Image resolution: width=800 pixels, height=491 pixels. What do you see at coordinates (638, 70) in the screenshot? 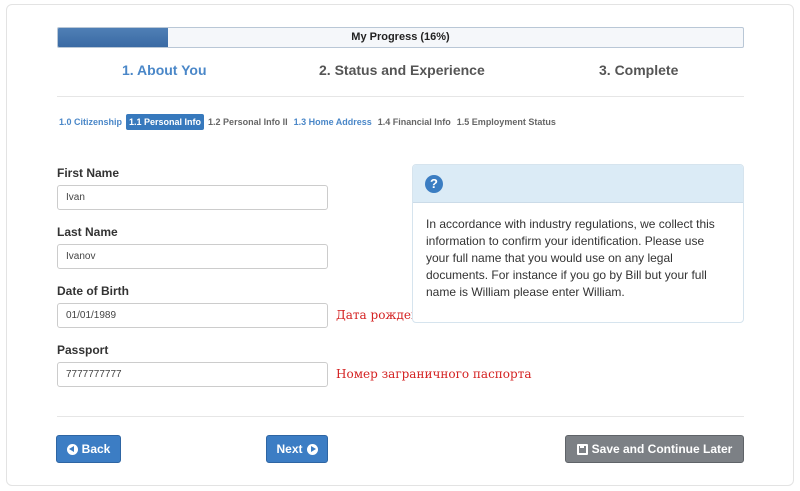
I see `step-complete: 3. Complete` at bounding box center [638, 70].